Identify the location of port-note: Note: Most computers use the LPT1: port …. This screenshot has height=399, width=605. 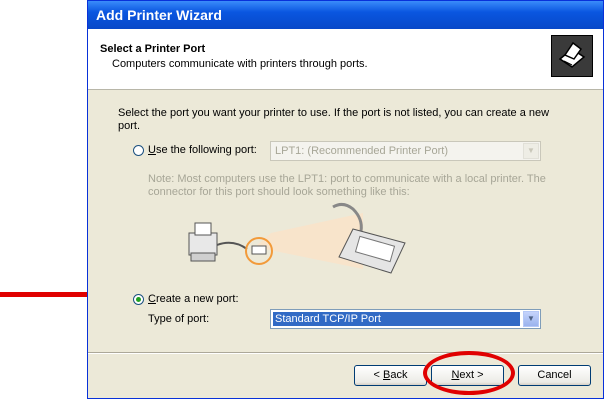
(347, 185).